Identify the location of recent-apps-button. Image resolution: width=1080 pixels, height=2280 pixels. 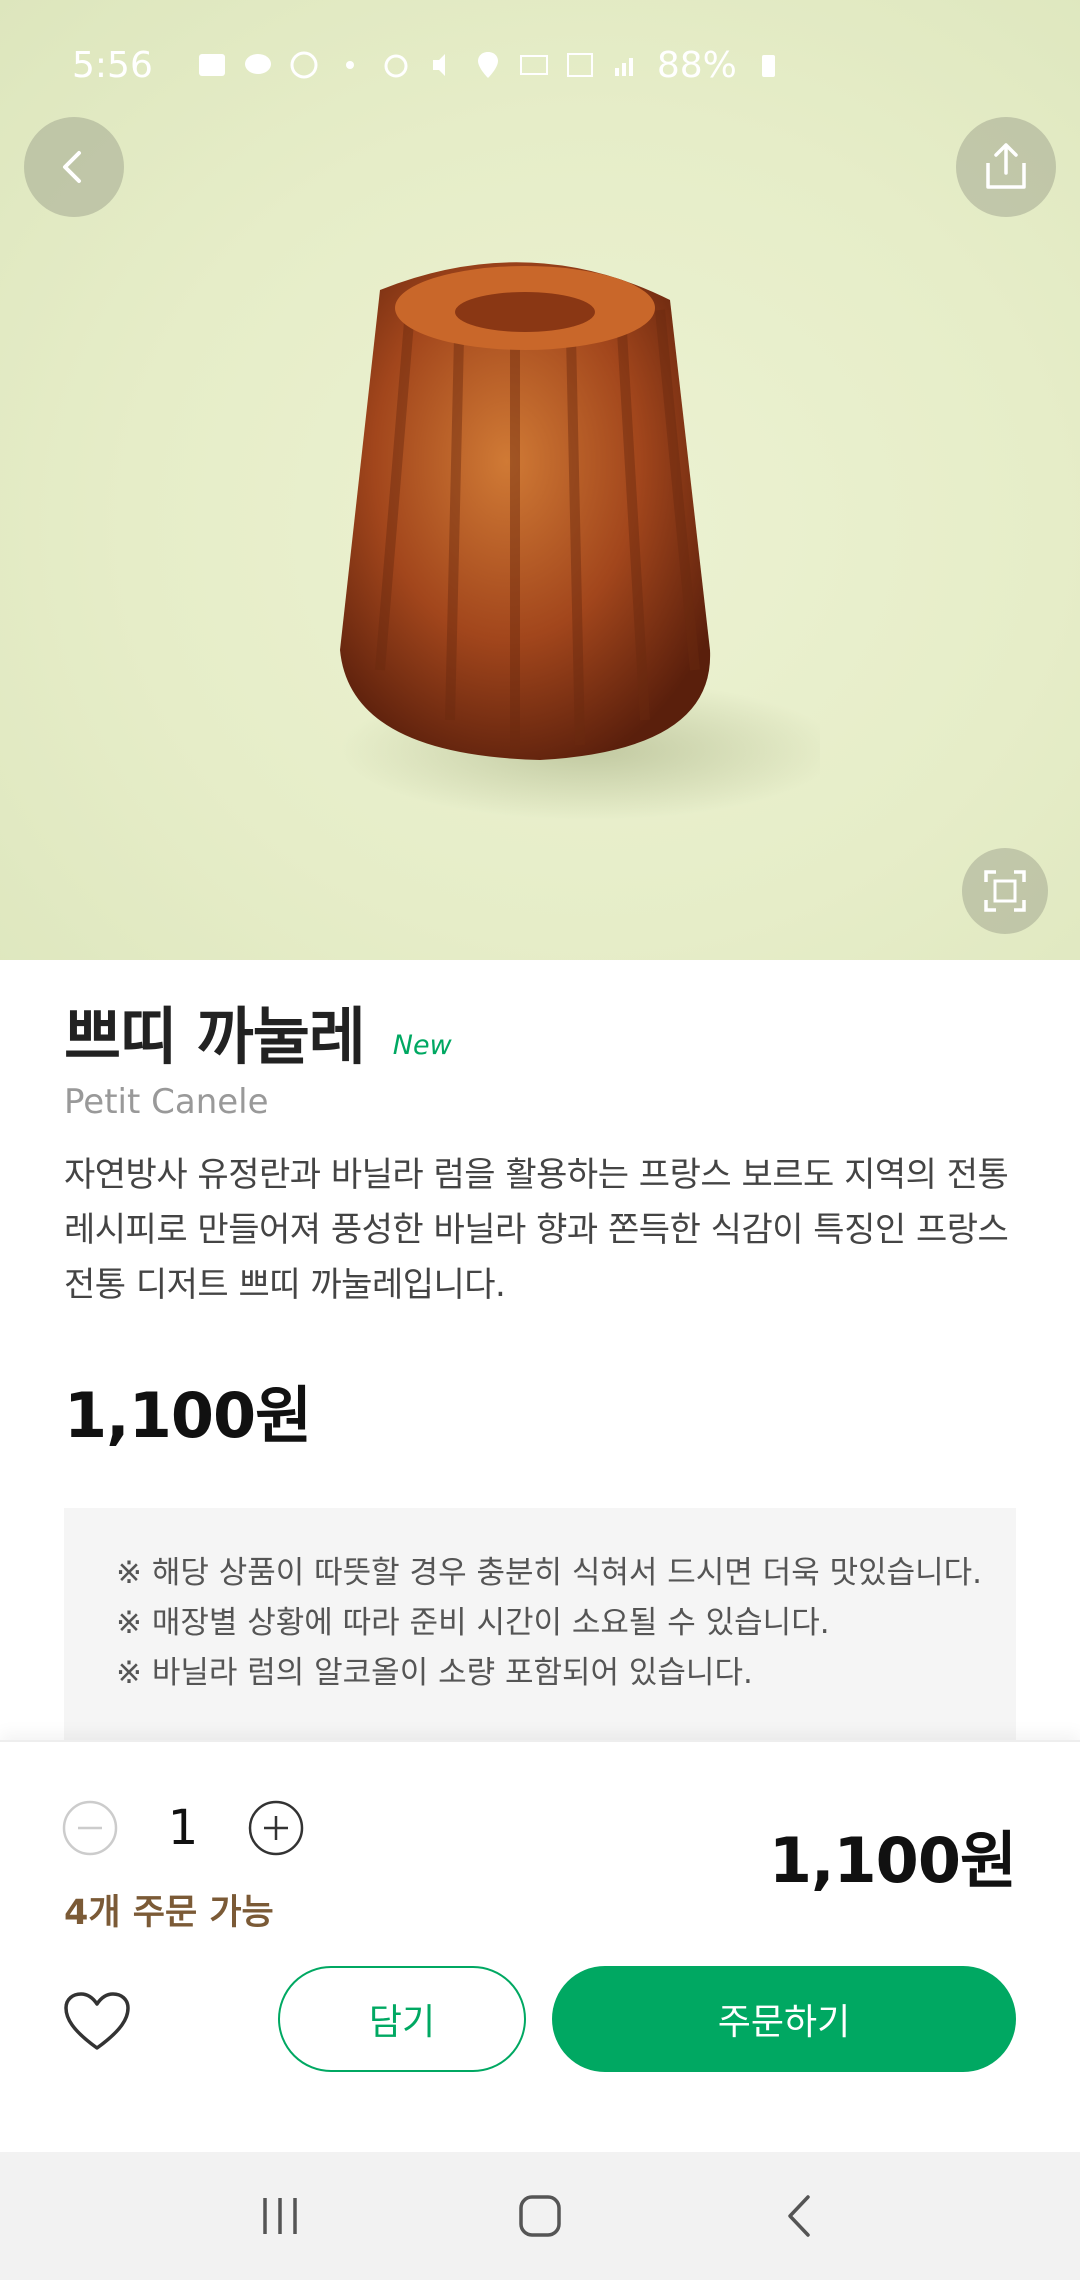
(280, 2216).